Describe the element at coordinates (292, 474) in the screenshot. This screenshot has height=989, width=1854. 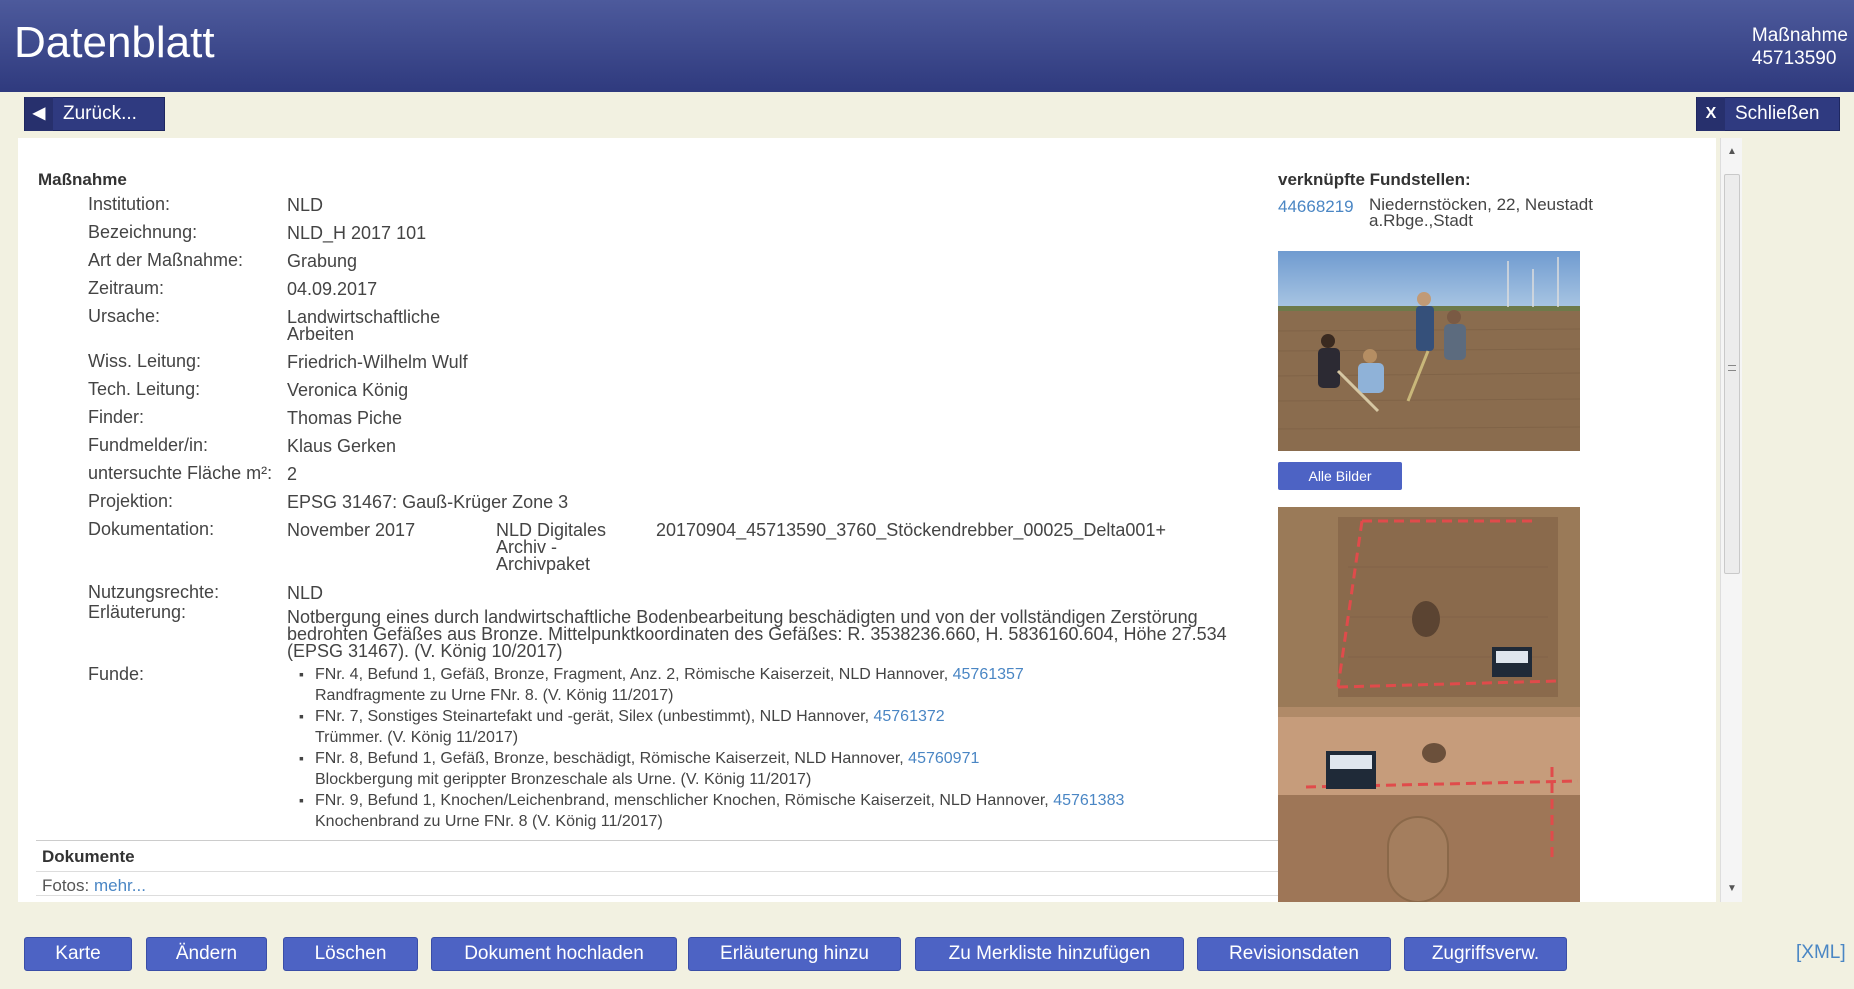
I see `field-value-flaeche: 2` at that location.